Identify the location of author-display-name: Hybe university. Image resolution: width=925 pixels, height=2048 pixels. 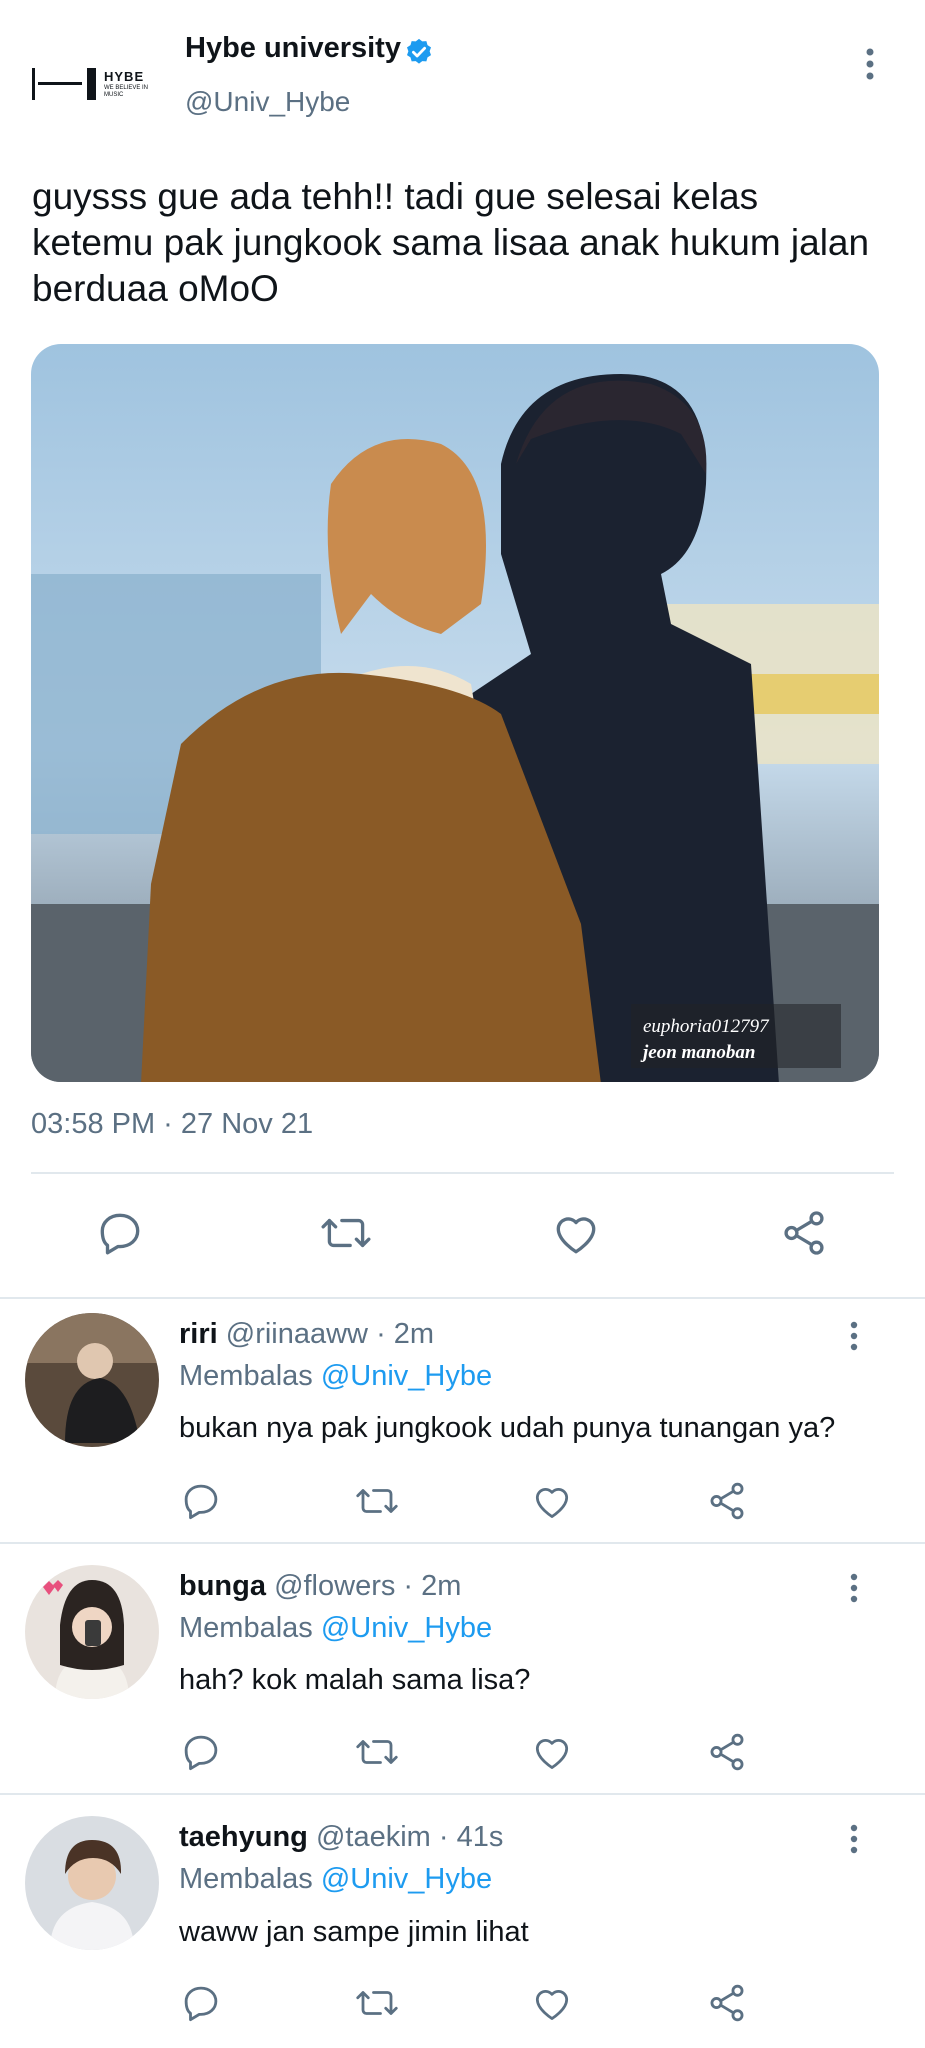
(293, 48).